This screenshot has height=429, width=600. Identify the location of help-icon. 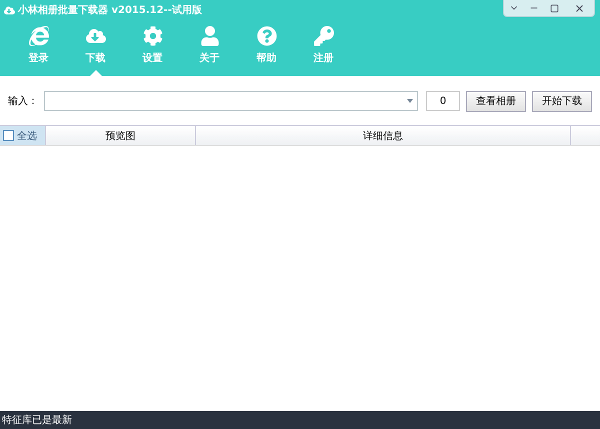
(266, 36).